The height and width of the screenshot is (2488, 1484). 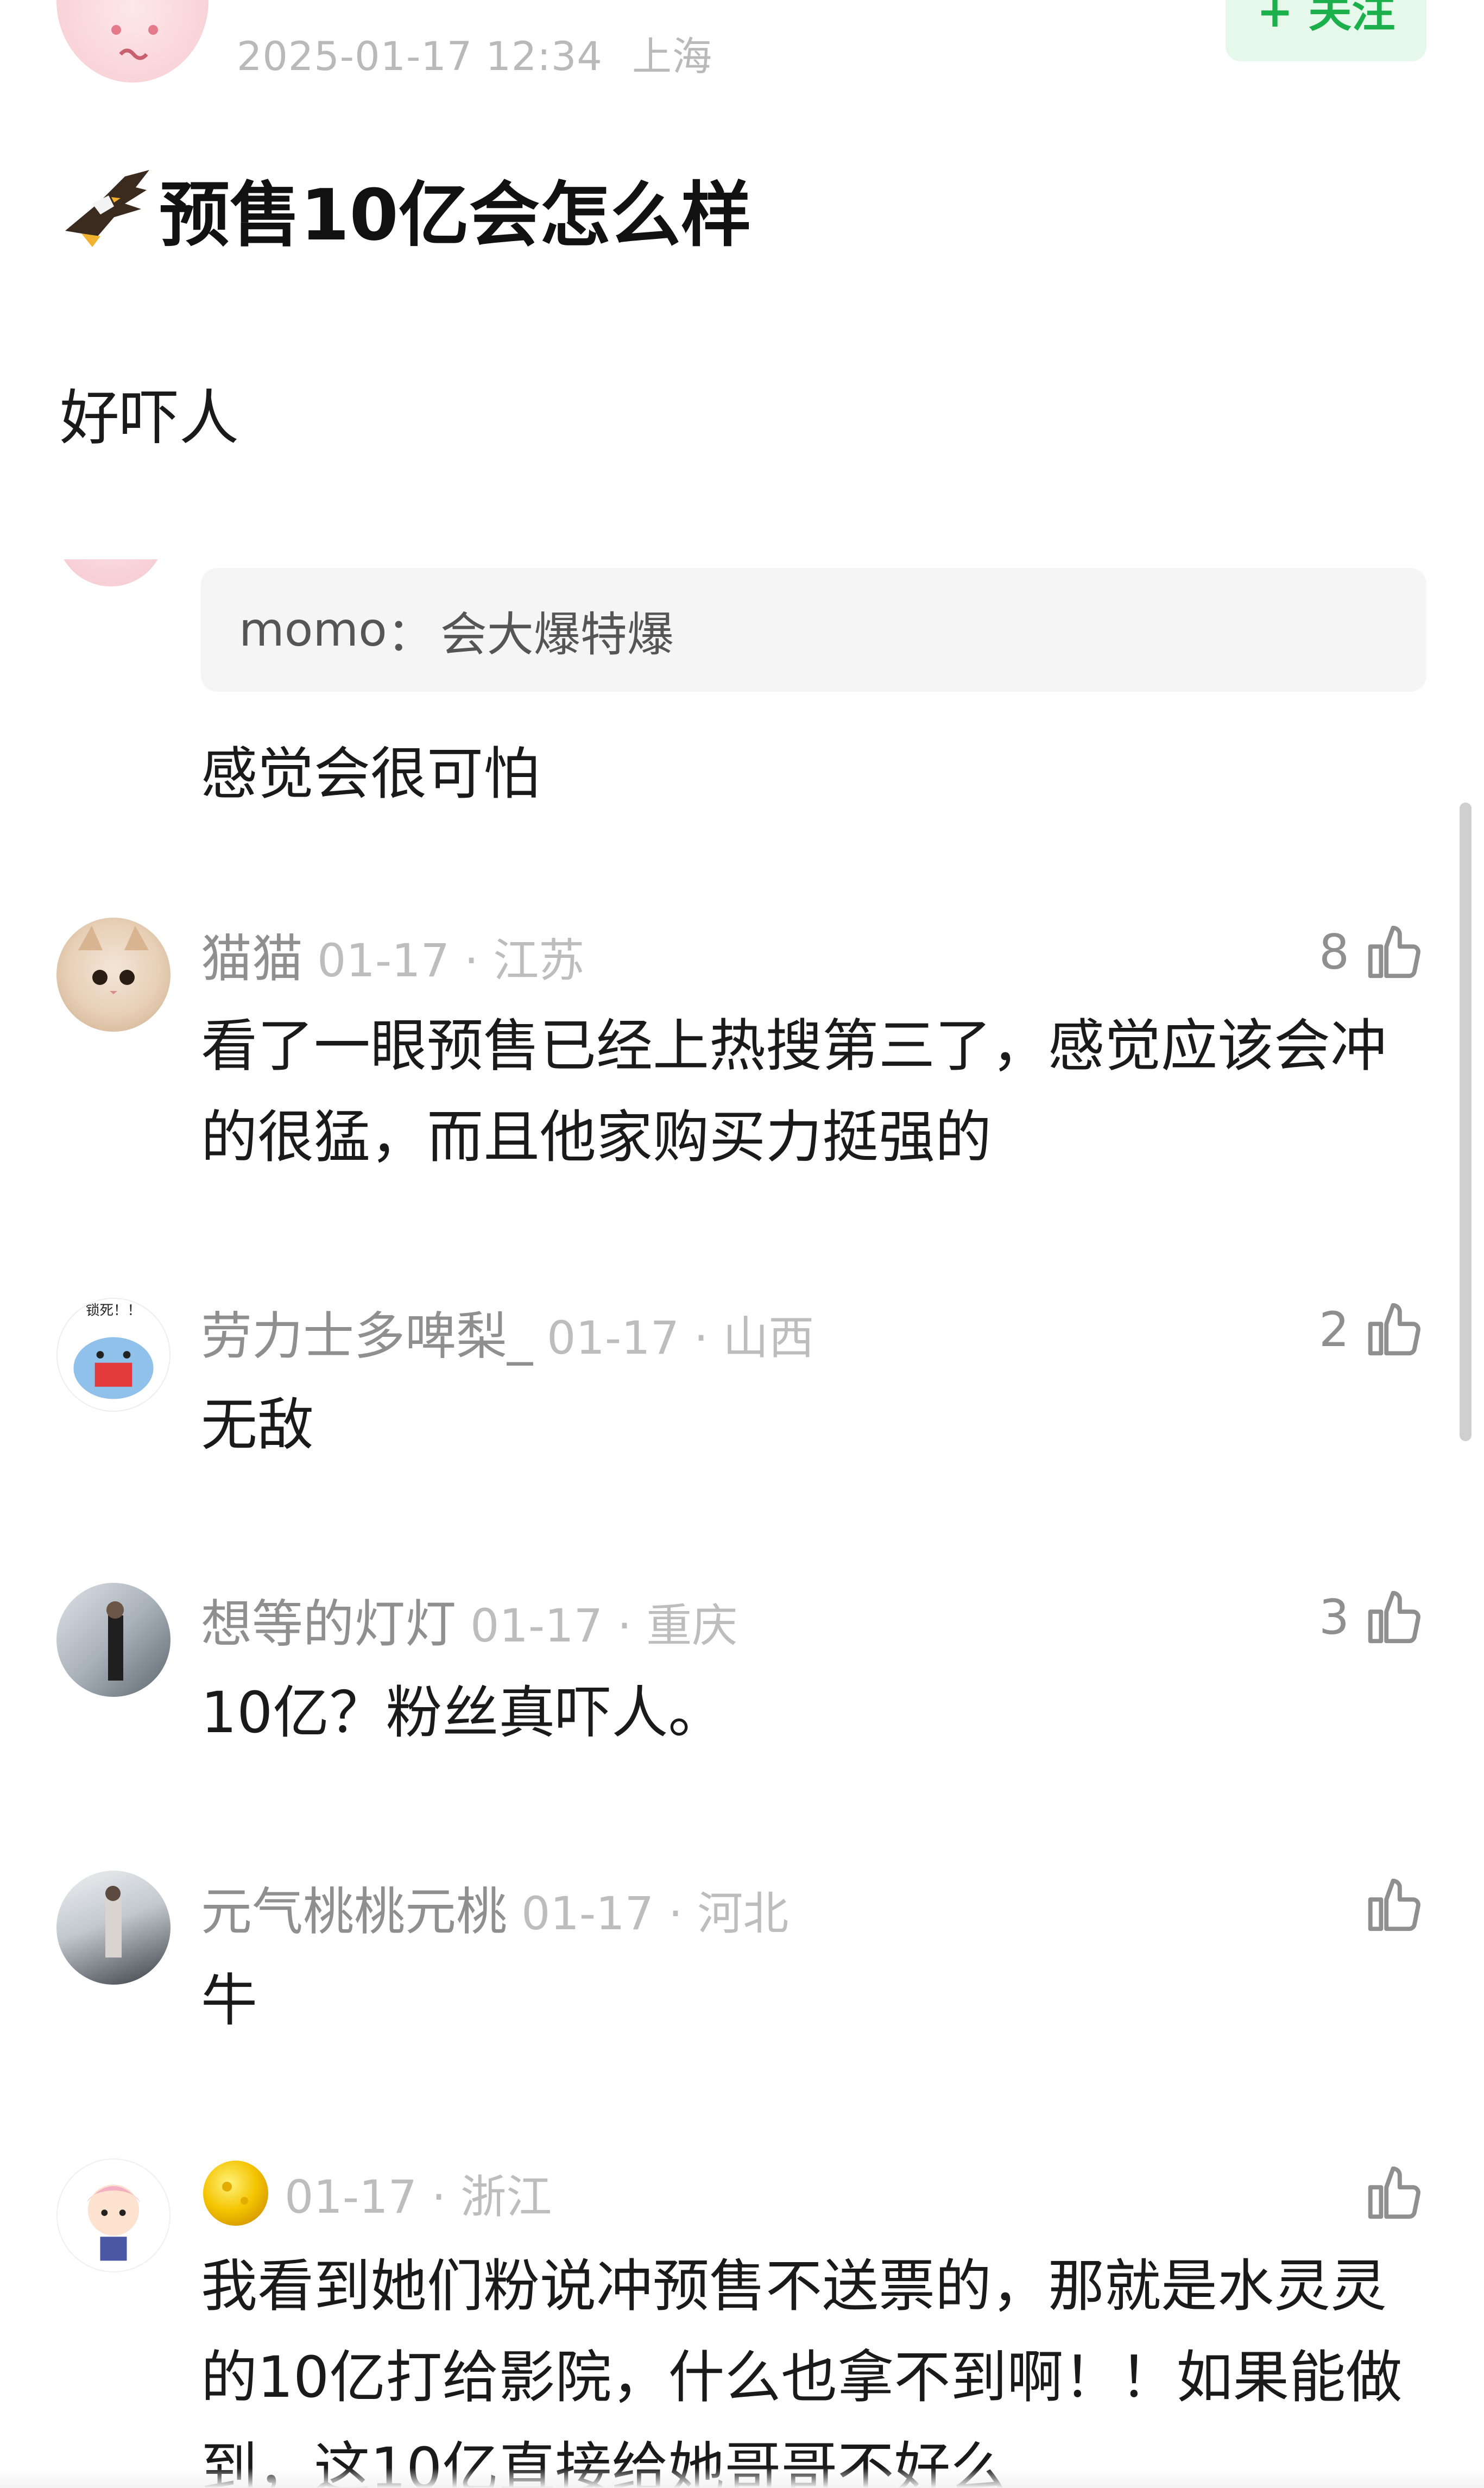 I want to click on post-title: 预售10亿会怎么样, so click(x=406, y=209).